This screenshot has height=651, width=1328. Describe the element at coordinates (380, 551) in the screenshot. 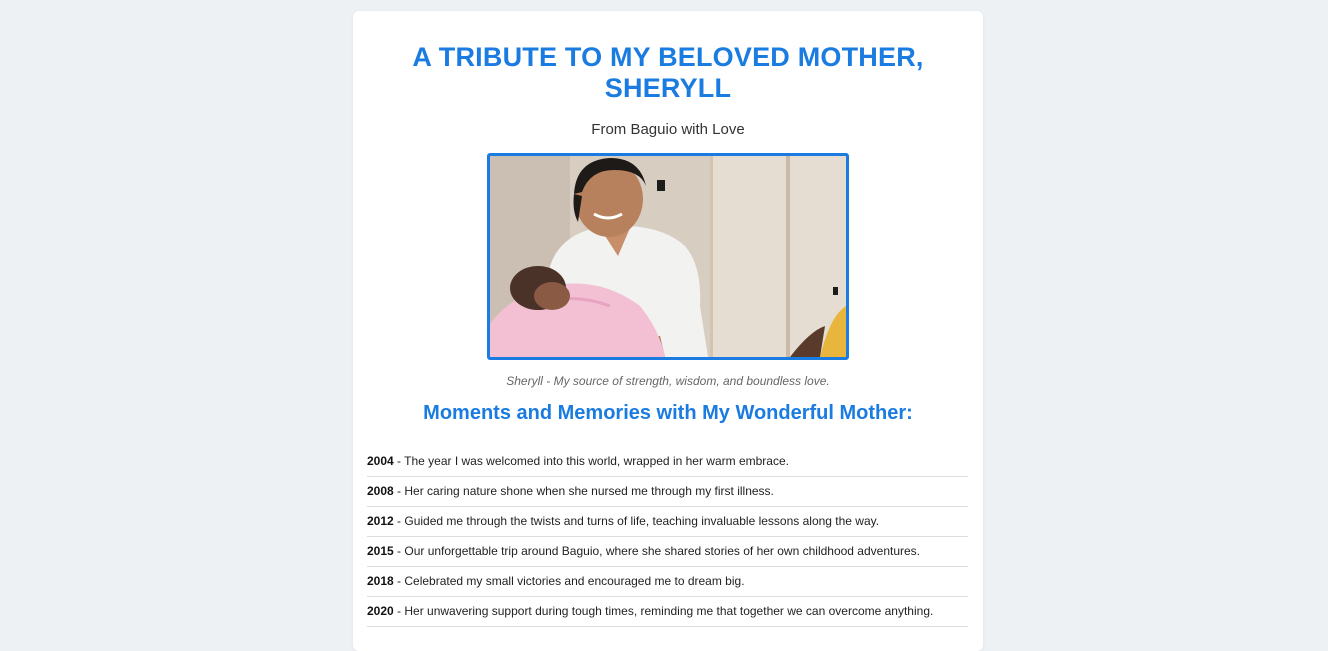

I see `timeline-year: 2015` at that location.